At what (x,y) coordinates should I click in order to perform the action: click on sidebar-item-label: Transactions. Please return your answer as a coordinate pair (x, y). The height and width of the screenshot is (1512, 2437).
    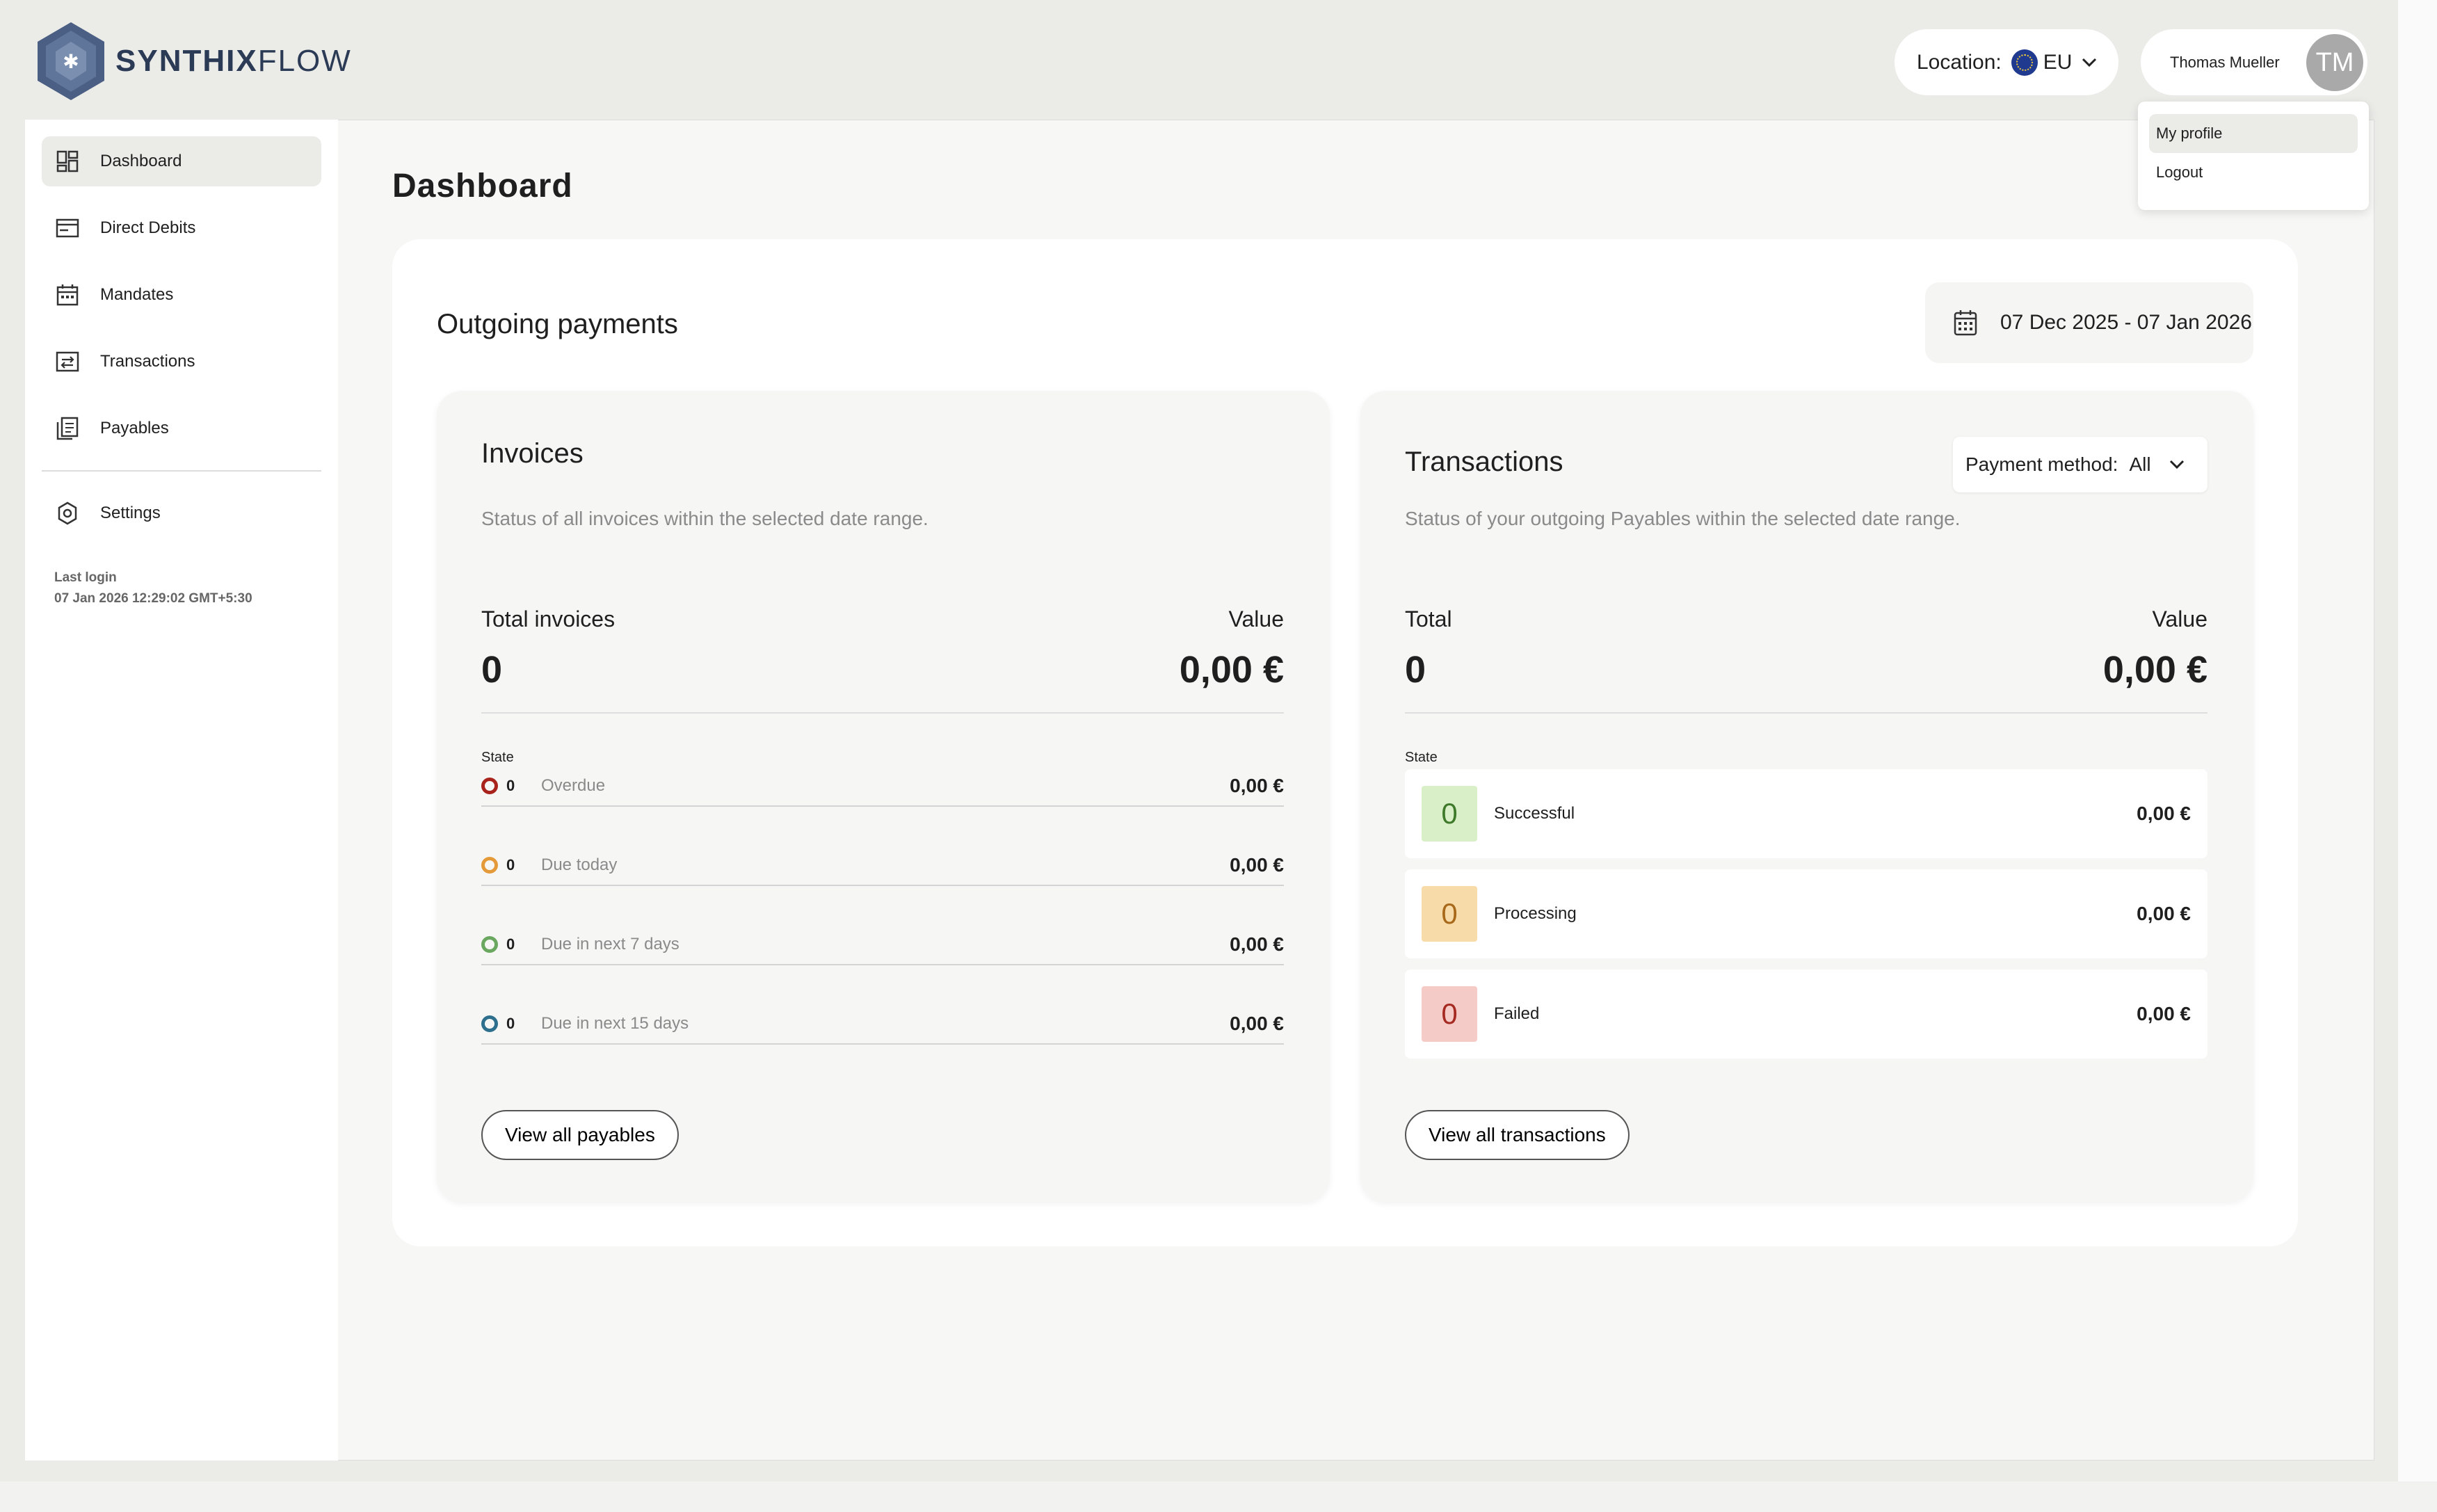
    Looking at the image, I should click on (147, 362).